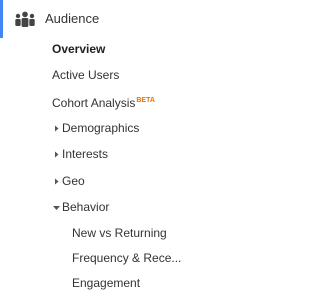  What do you see at coordinates (25, 19) in the screenshot?
I see `audience-icon` at bounding box center [25, 19].